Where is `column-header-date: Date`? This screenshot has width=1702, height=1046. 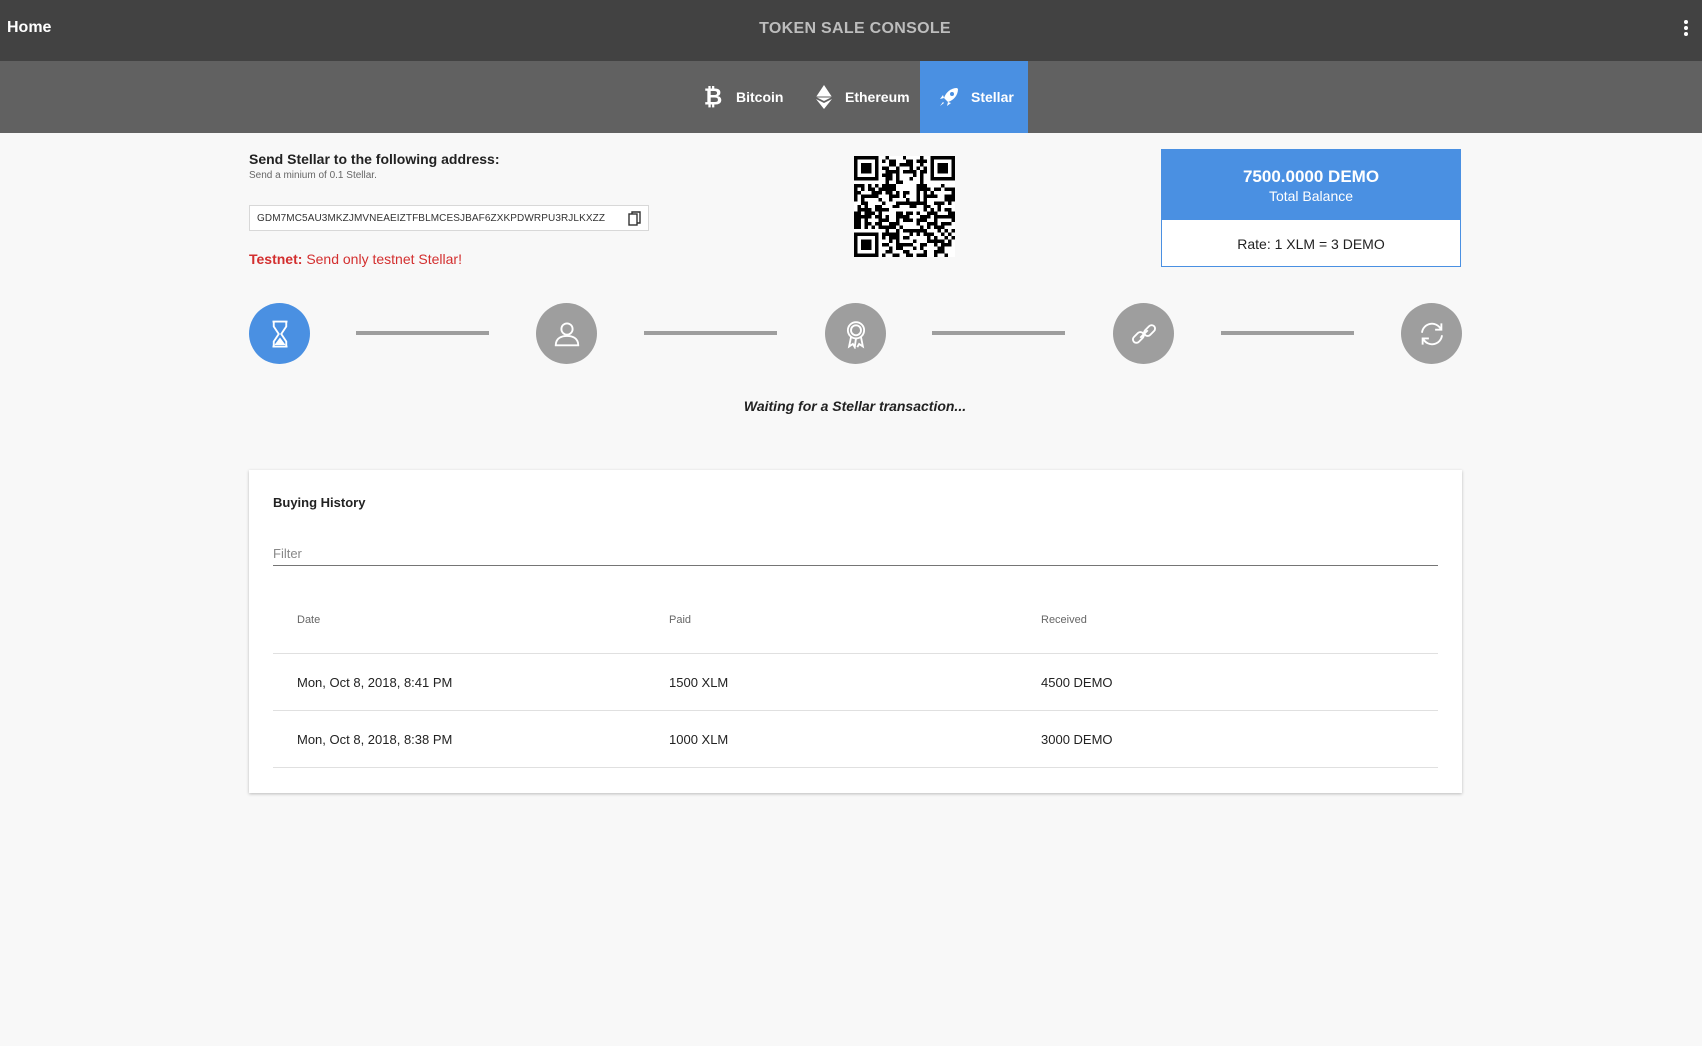
column-header-date: Date is located at coordinates (308, 620).